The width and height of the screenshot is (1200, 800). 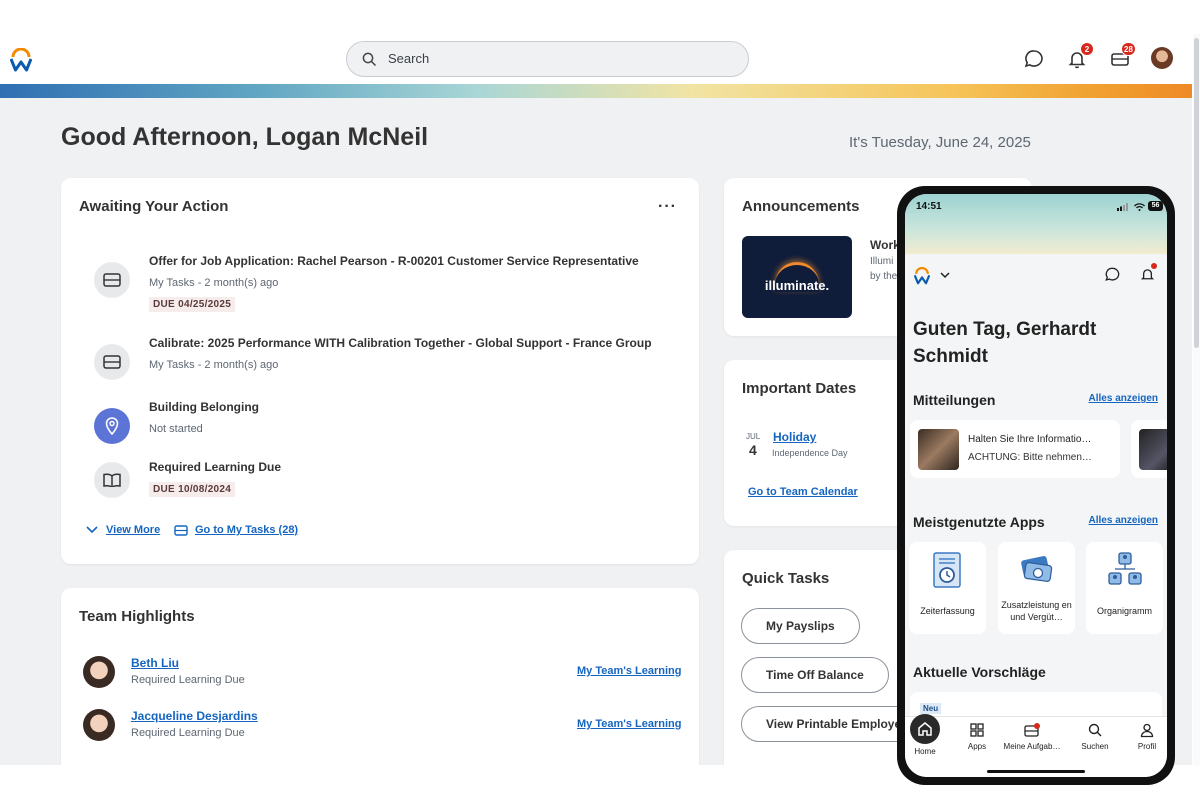 What do you see at coordinates (214, 283) in the screenshot?
I see `task-subtitle: My Tasks - 2 month(s) ago` at bounding box center [214, 283].